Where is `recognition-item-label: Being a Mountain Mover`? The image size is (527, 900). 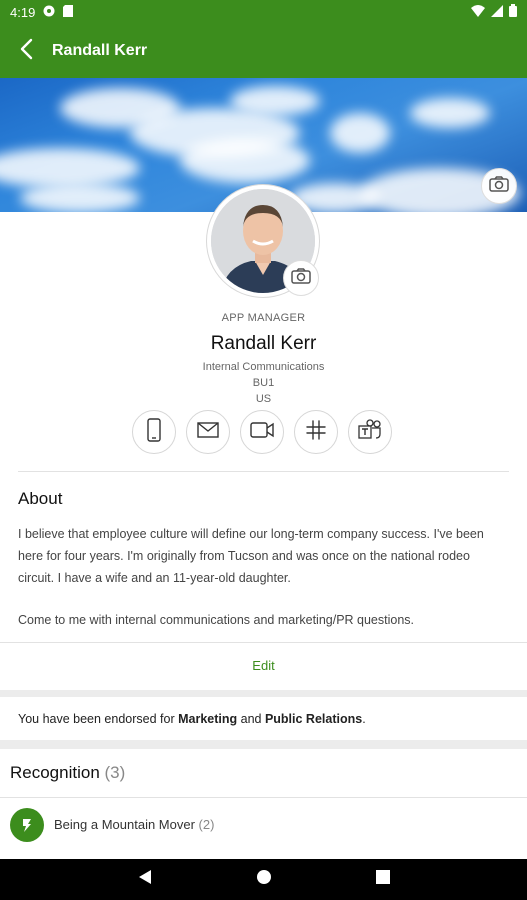 recognition-item-label: Being a Mountain Mover is located at coordinates (124, 824).